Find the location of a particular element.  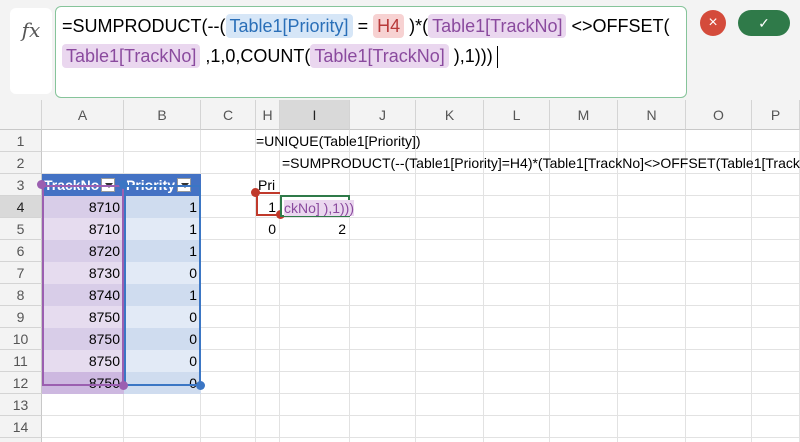

formula-token: H4 is located at coordinates (389, 26).